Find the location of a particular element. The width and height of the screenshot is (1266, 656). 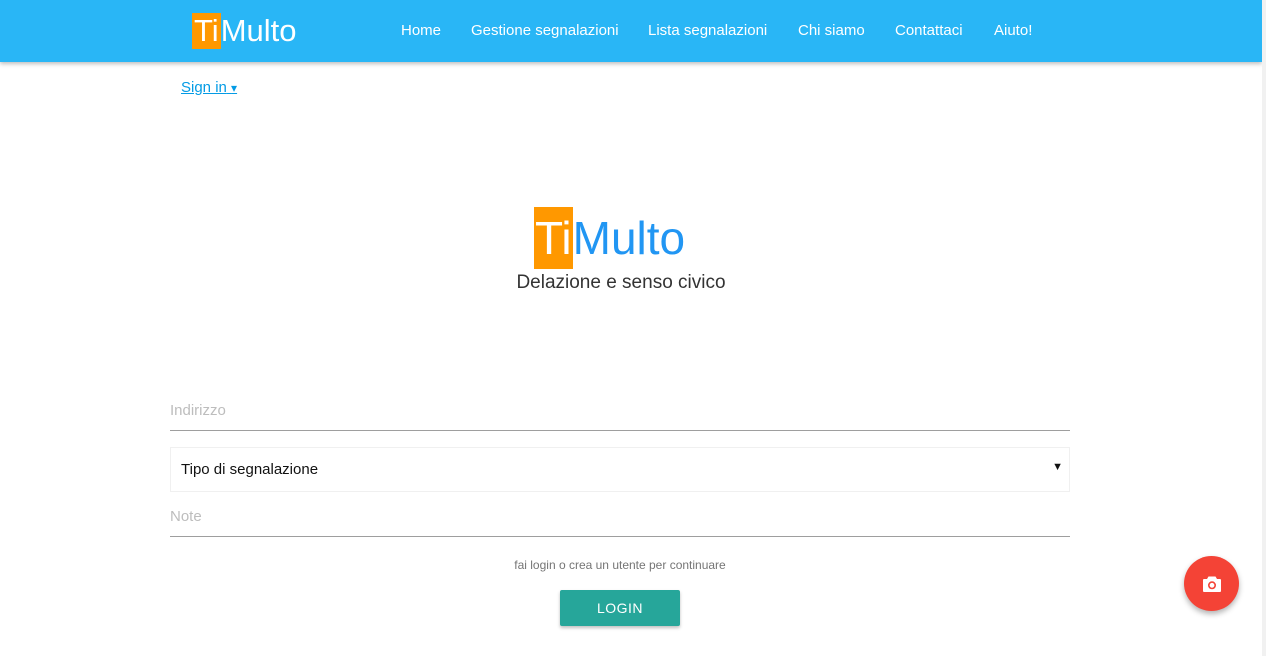

nav-item-contattaci: Contattaci is located at coordinates (929, 31).